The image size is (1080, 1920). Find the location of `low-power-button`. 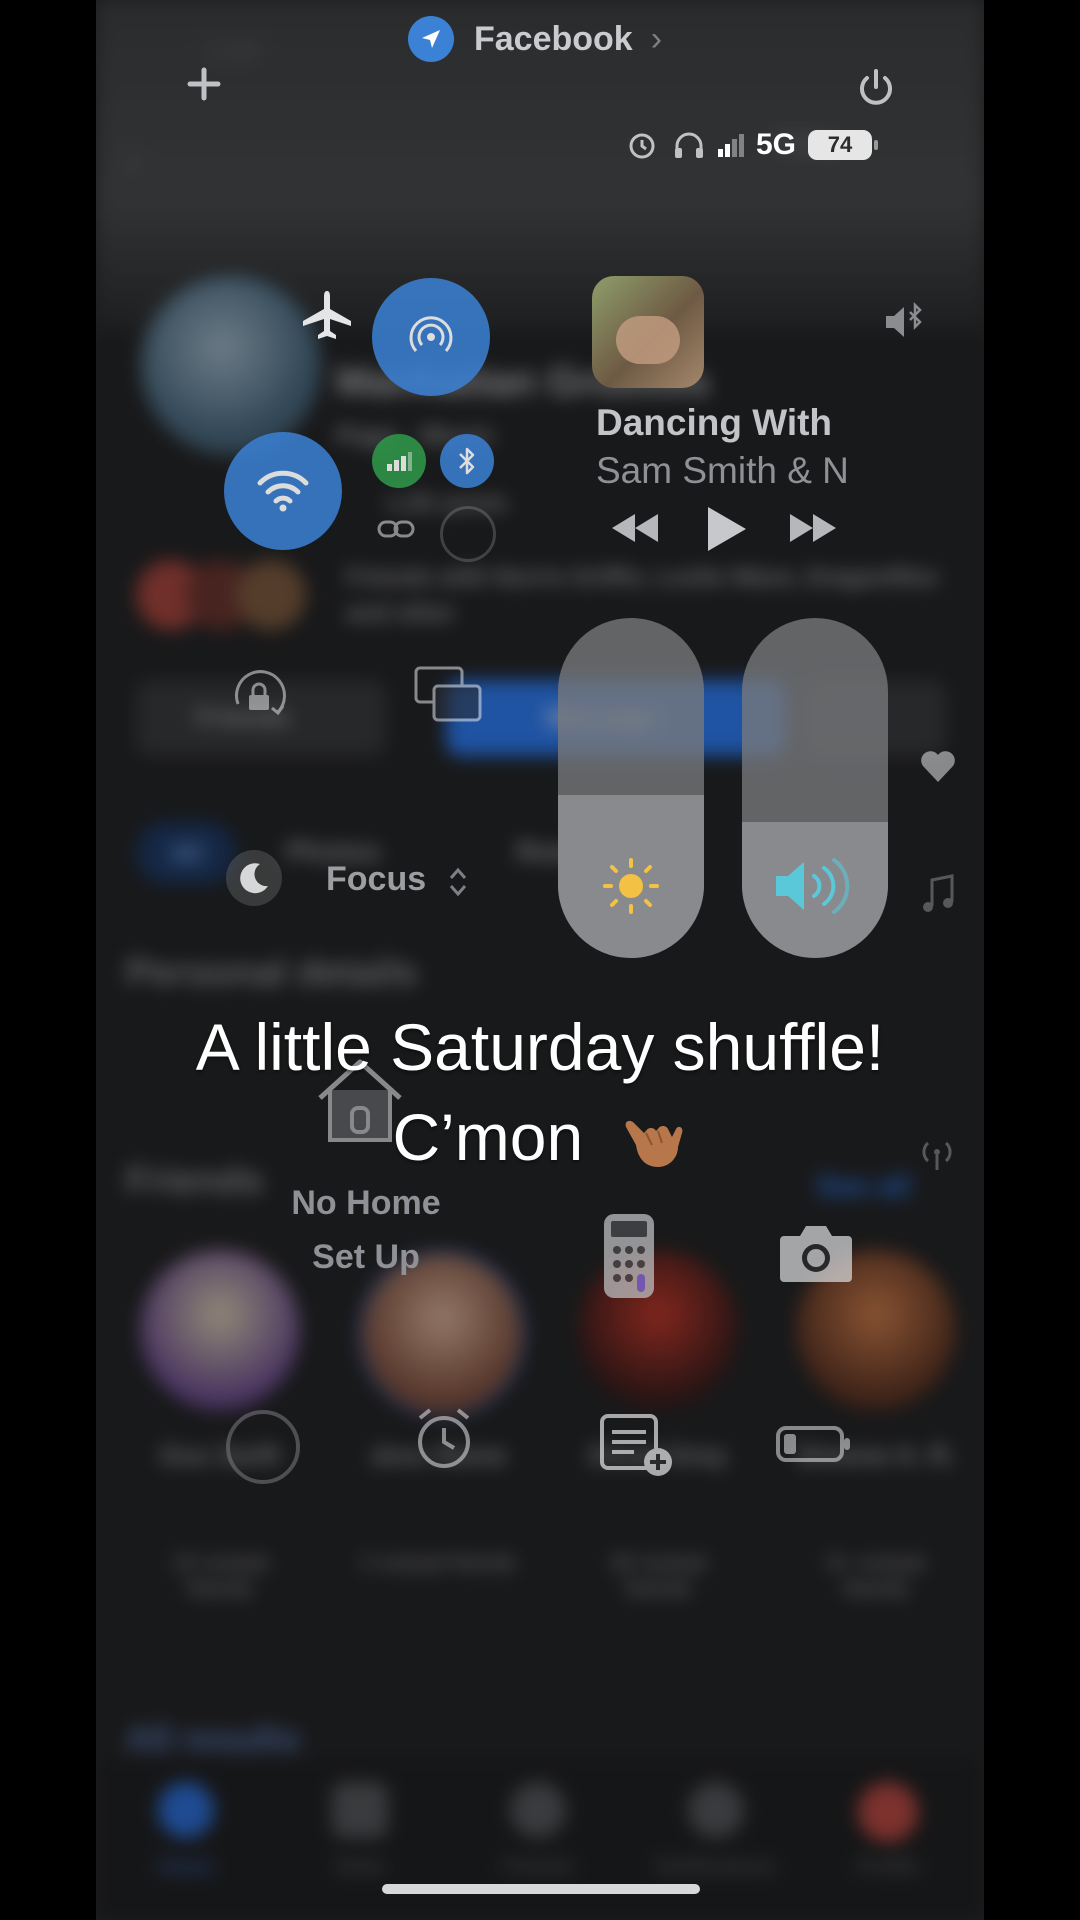

low-power-button is located at coordinates (814, 1444).